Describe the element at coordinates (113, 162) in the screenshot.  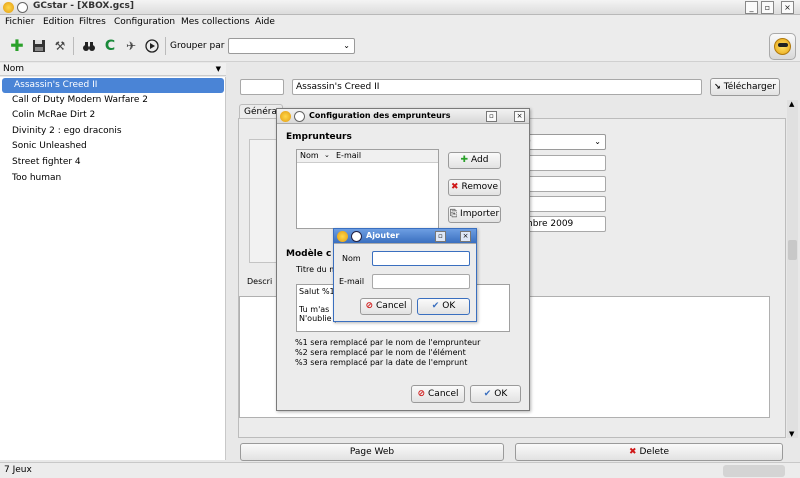
I see `list-item: Street fighter 4` at that location.